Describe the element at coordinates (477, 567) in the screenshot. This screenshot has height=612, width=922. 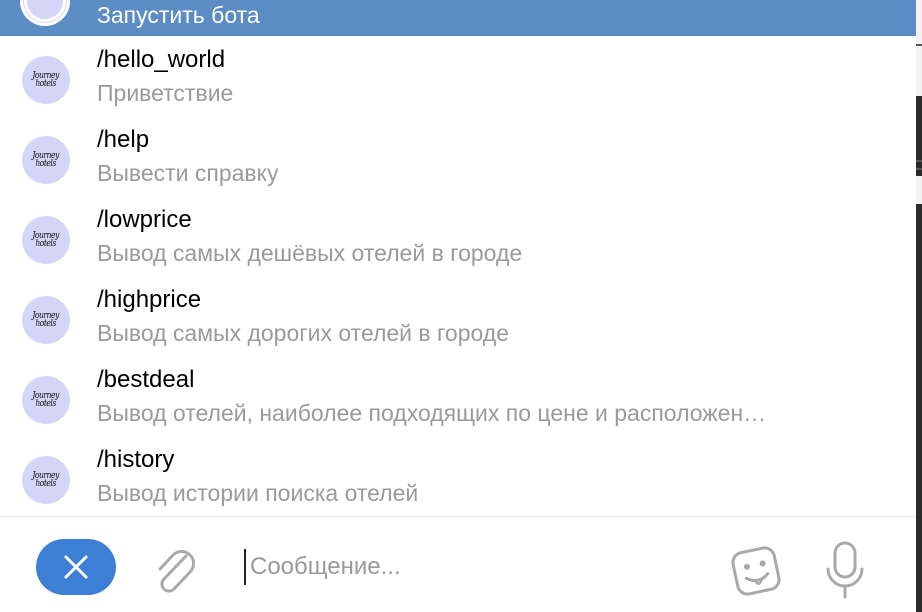
I see `message-input` at that location.